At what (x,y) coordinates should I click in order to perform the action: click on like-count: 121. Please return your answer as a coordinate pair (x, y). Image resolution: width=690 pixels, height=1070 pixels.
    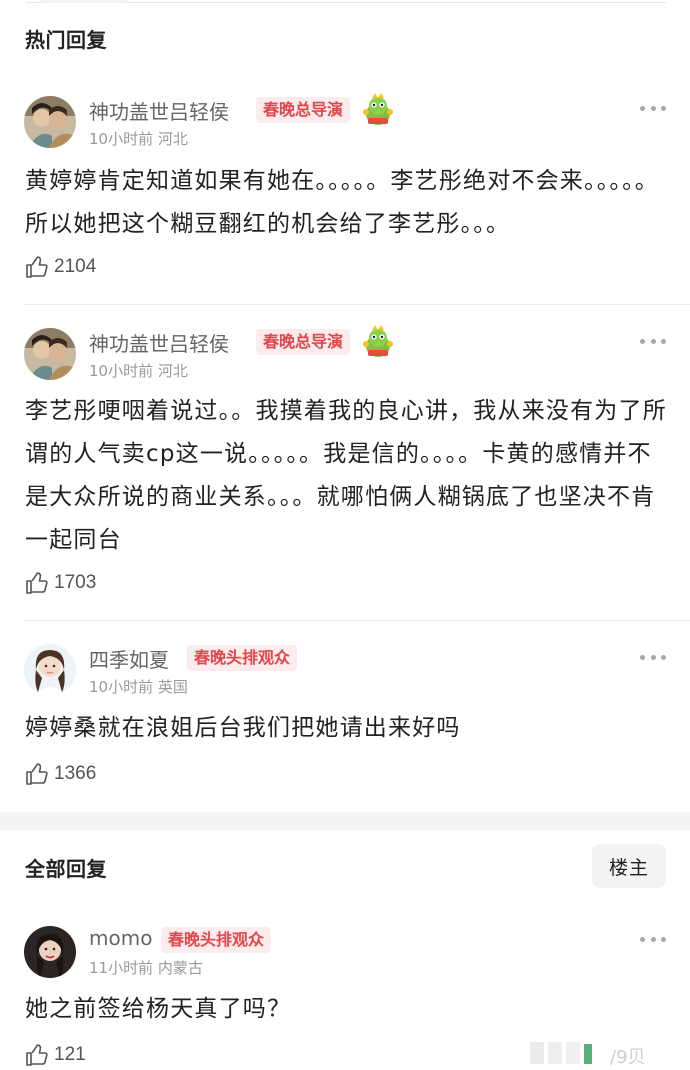
    Looking at the image, I should click on (70, 1054).